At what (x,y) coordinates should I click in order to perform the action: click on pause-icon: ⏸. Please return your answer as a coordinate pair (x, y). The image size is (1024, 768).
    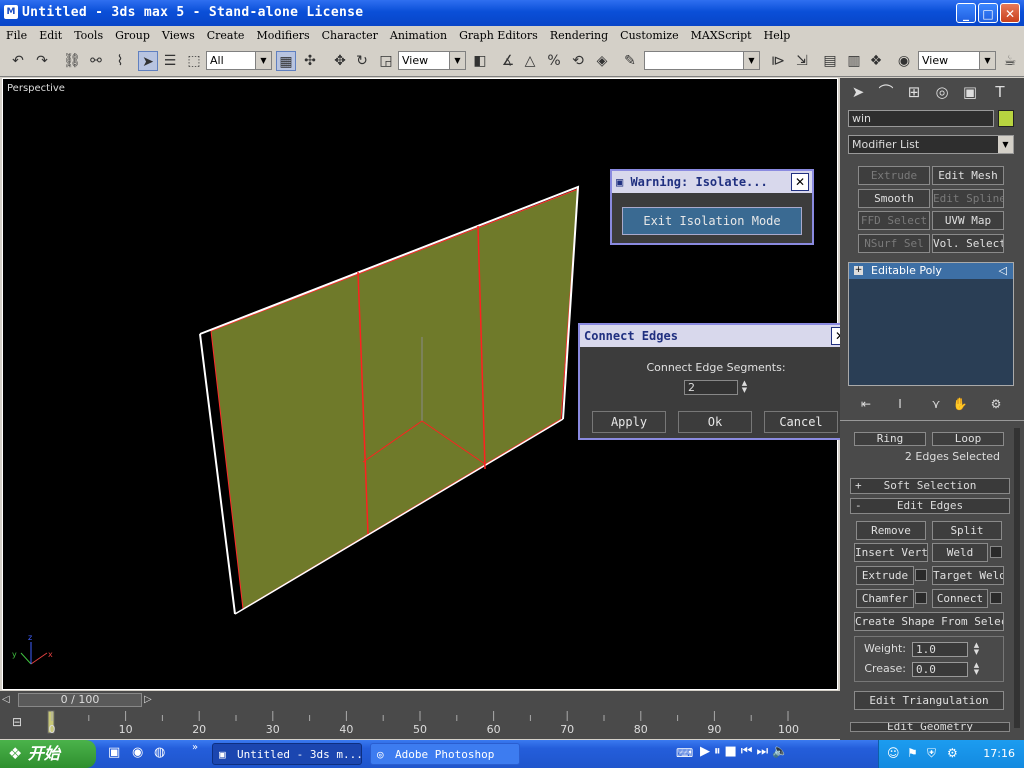
    Looking at the image, I should click on (719, 751).